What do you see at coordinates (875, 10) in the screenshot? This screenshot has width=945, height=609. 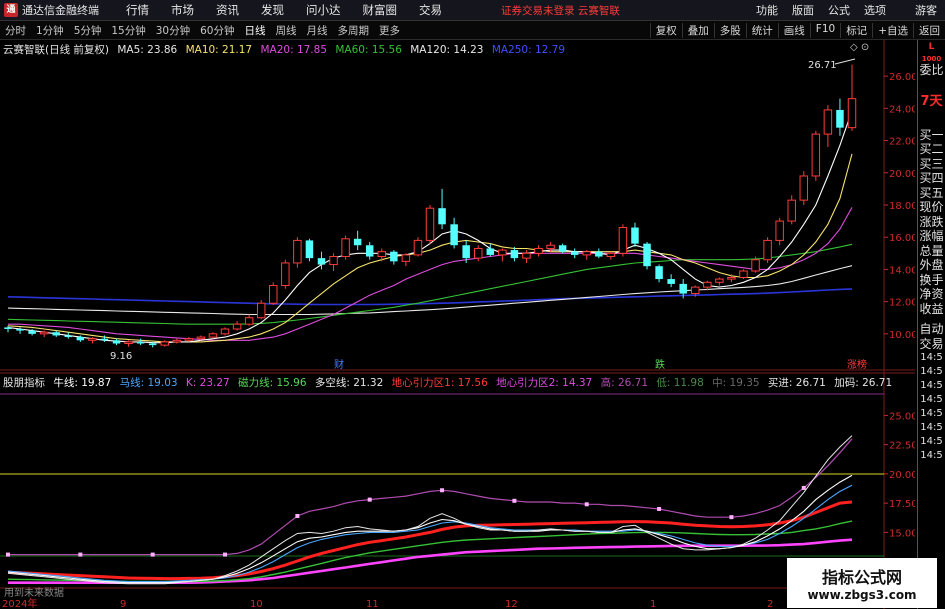 I see `menu-xuanxiang: 选项` at bounding box center [875, 10].